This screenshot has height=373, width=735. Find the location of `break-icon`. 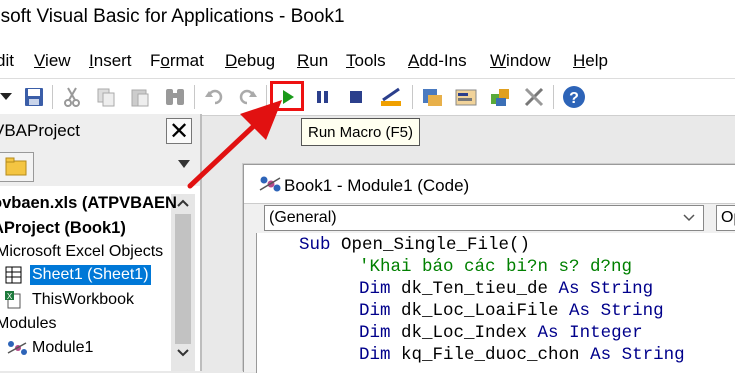

break-icon is located at coordinates (323, 97).